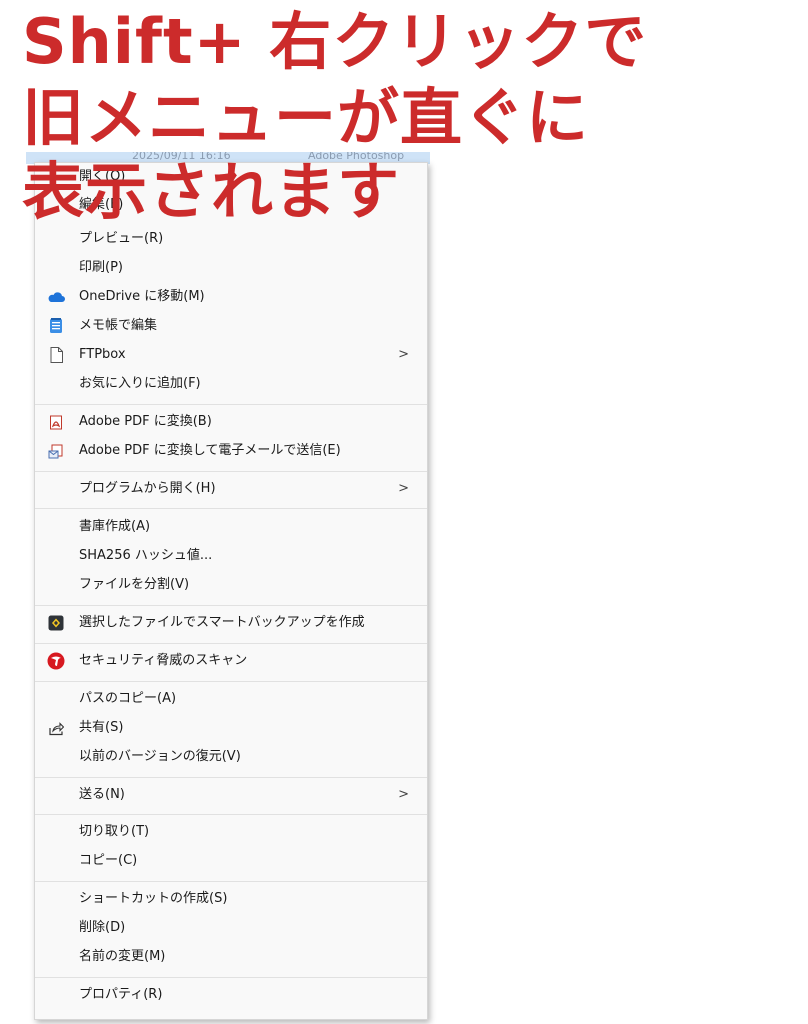  I want to click on headline-line-2: 旧メニューが直ぐに, so click(306, 117).